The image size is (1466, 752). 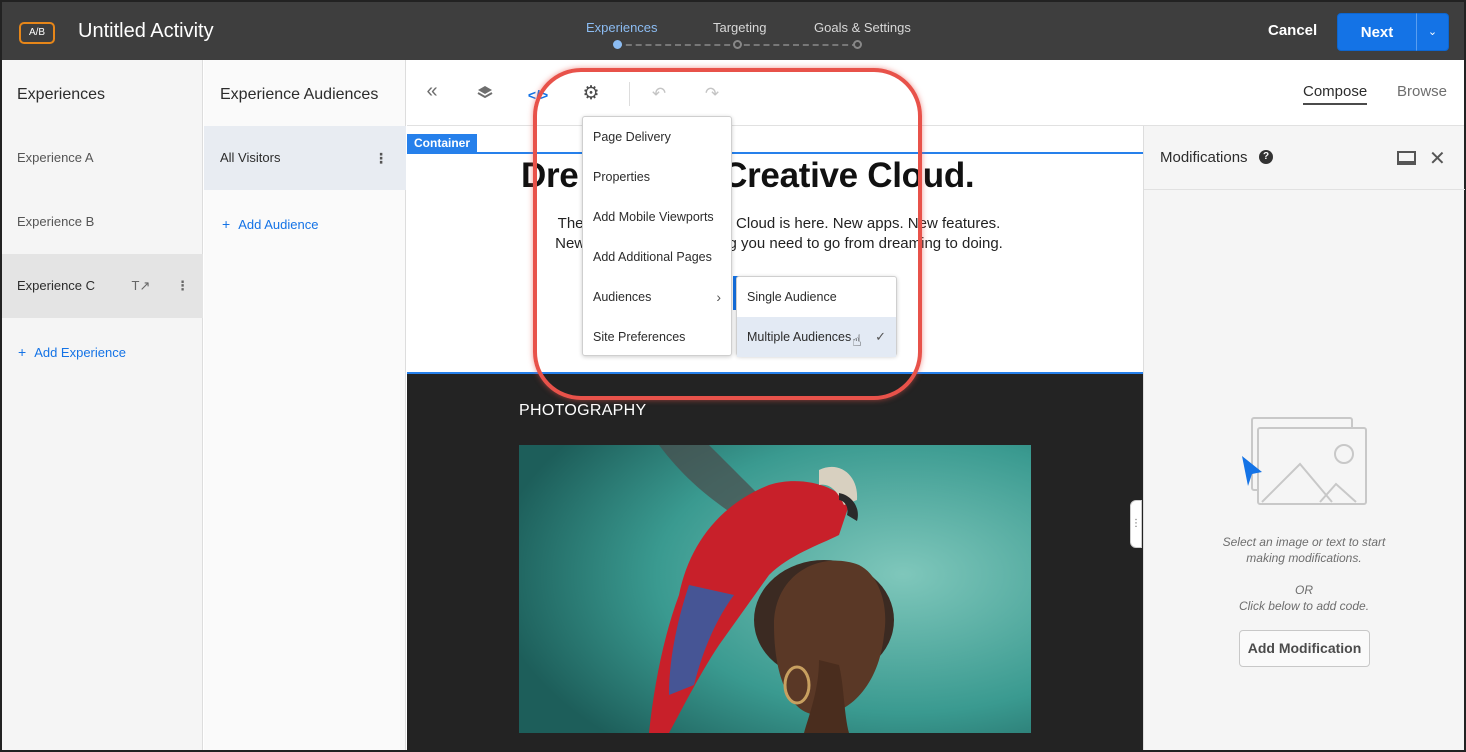 I want to click on add-experience-link: + Add Experience, so click(x=72, y=352).